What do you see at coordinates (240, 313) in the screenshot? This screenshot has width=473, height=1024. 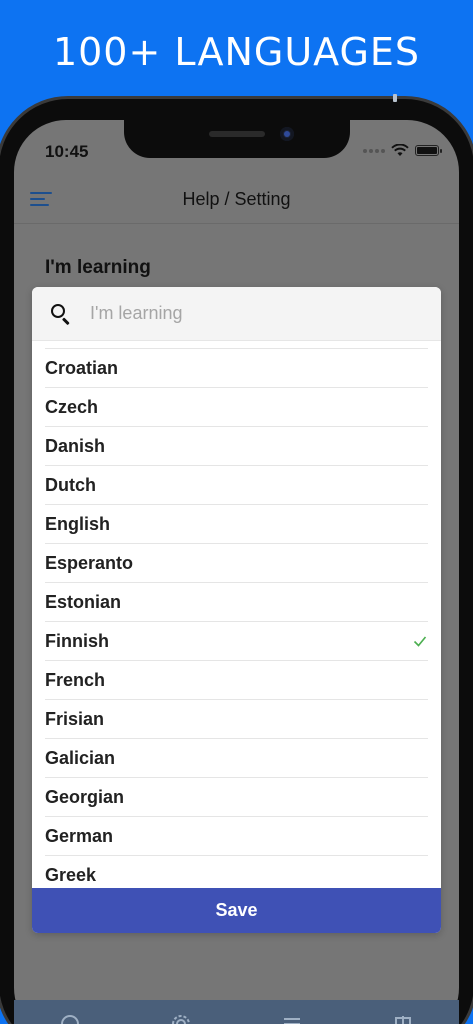 I see `search-input` at bounding box center [240, 313].